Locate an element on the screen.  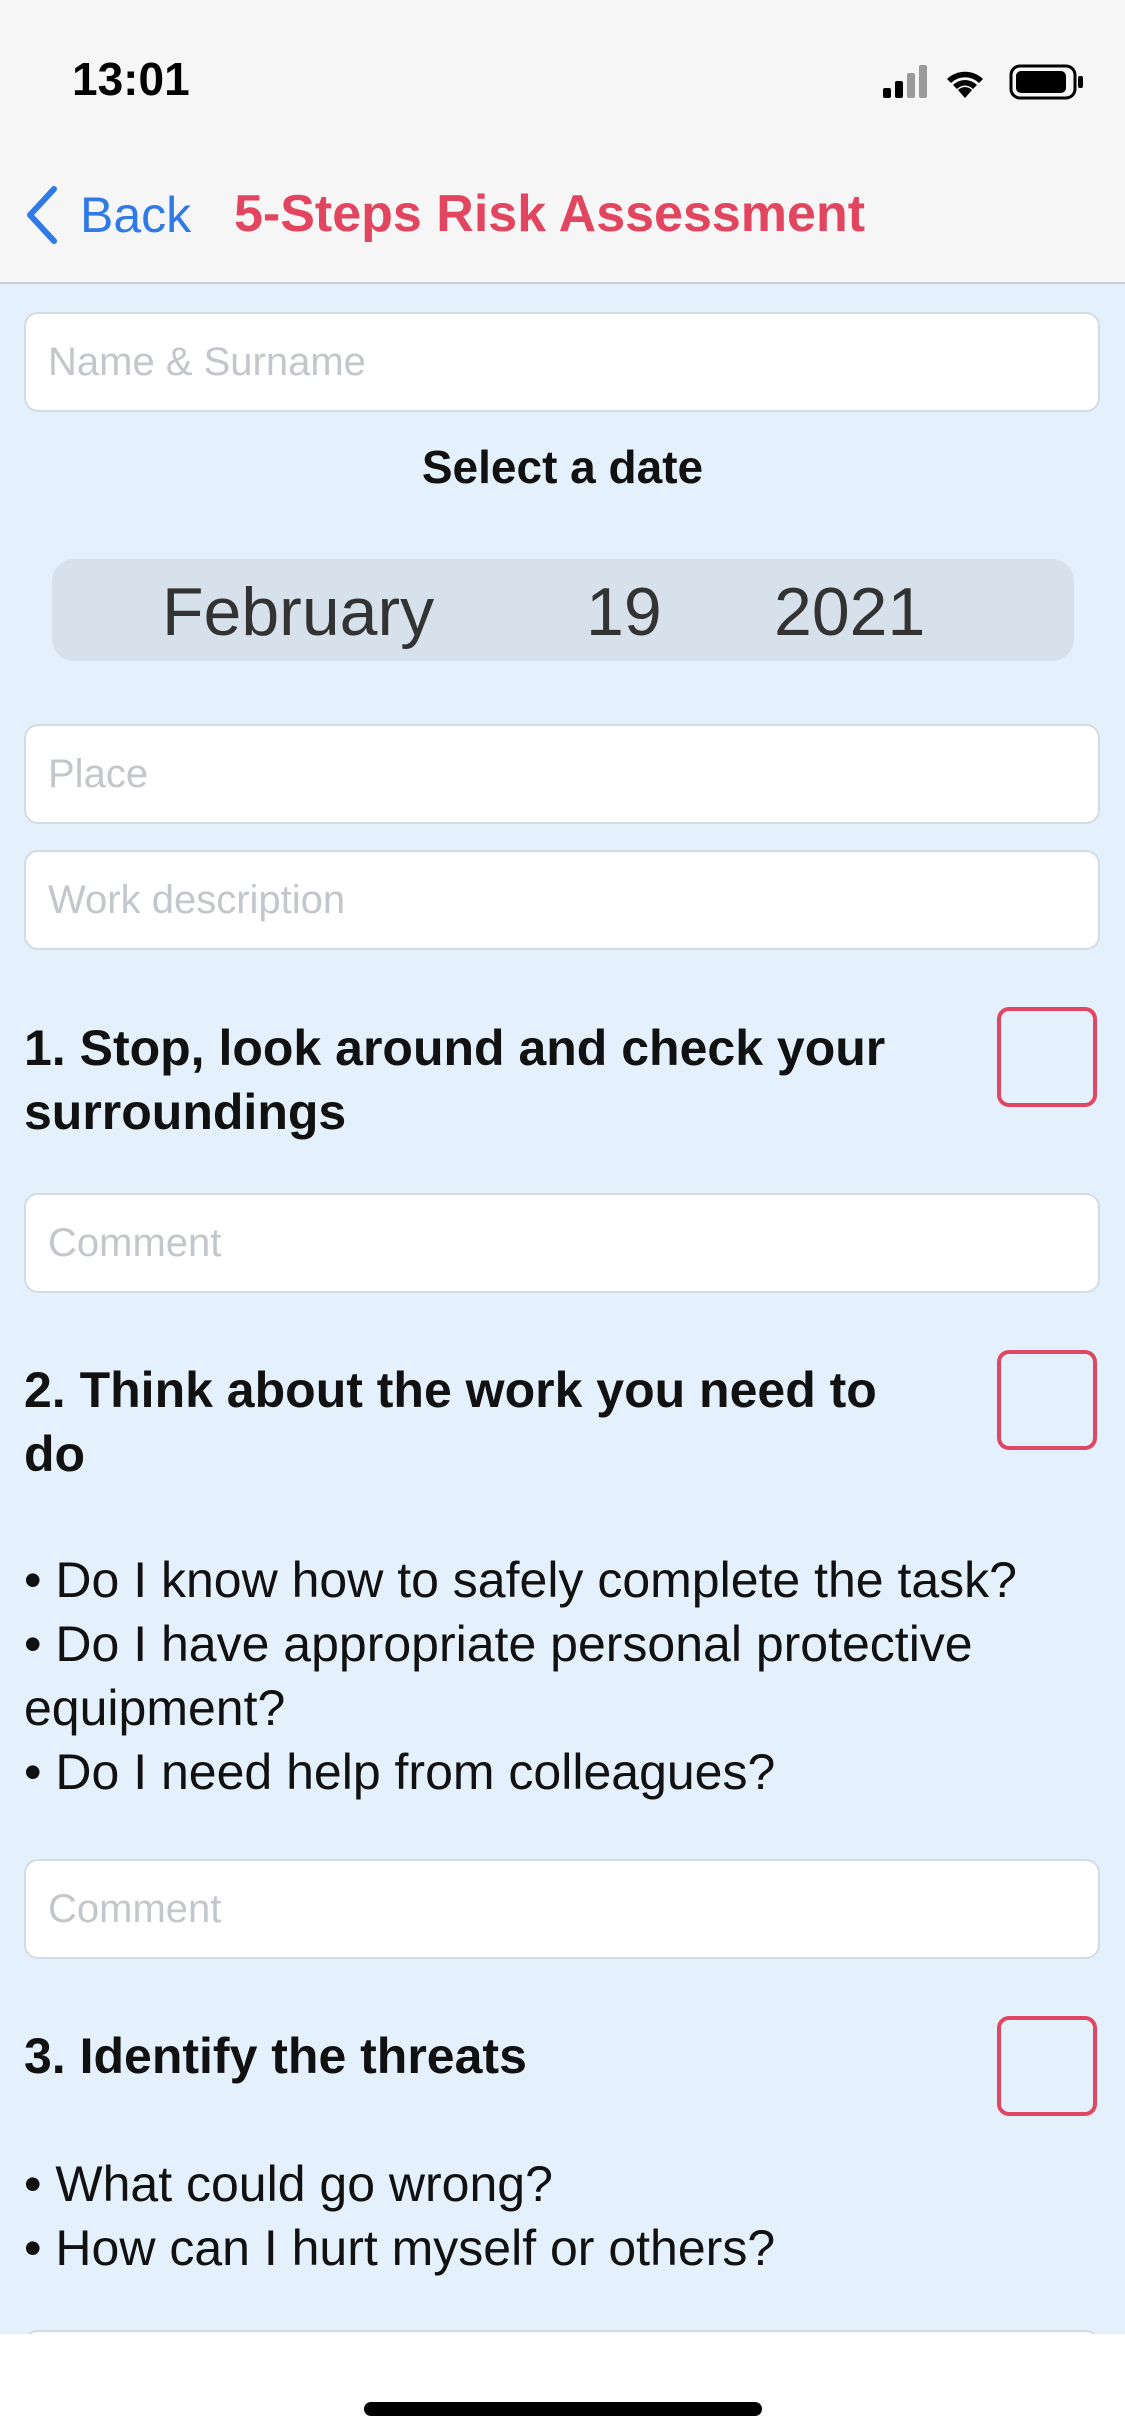
date-picker: February 19 2021 is located at coordinates (563, 610).